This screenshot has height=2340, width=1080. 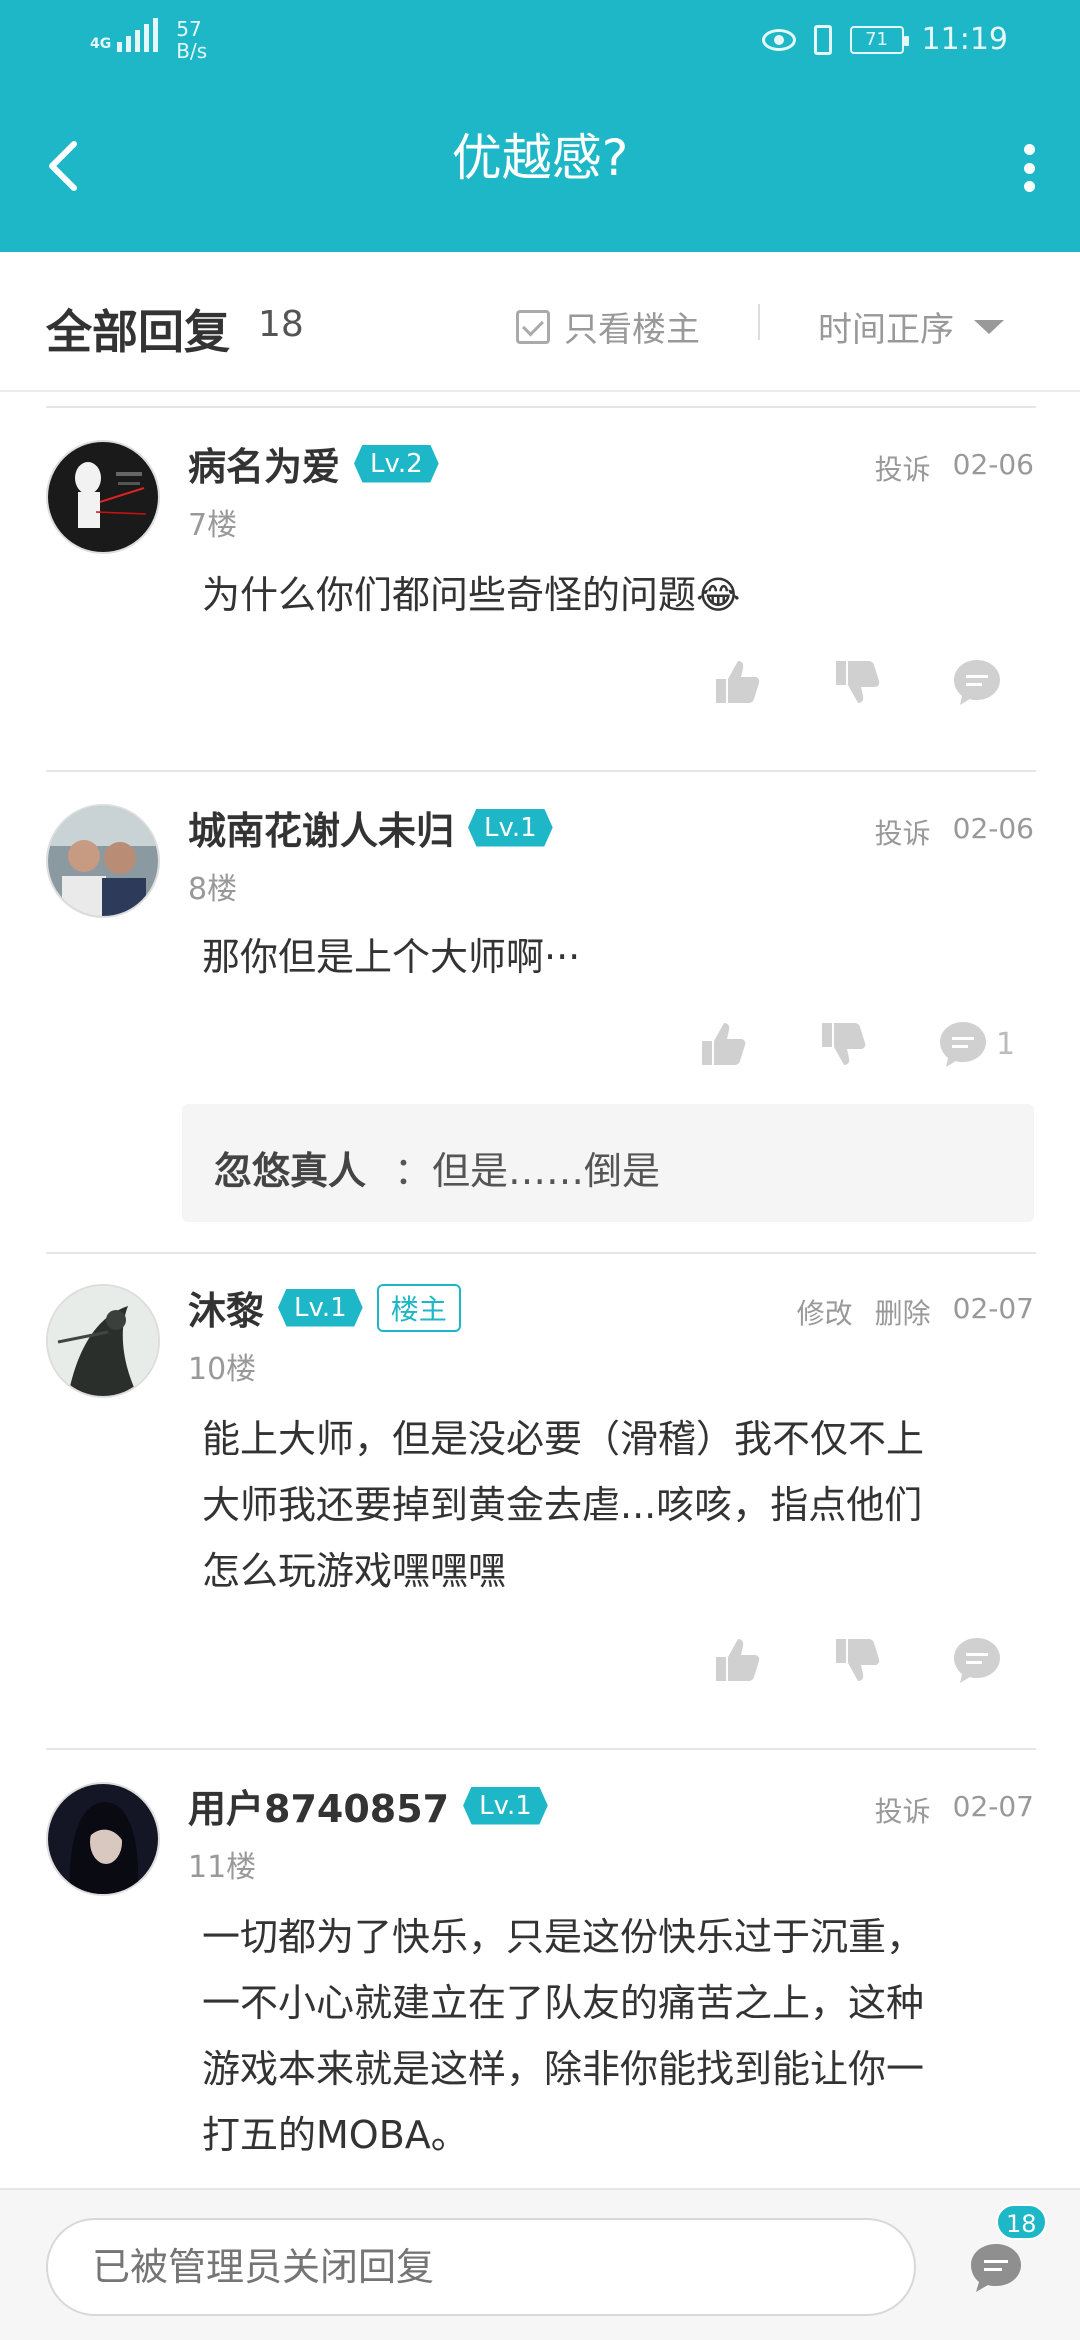 What do you see at coordinates (563, 1937) in the screenshot?
I see `comment-line: 一切都为了快乐，只是这份快乐过于沉重，` at bounding box center [563, 1937].